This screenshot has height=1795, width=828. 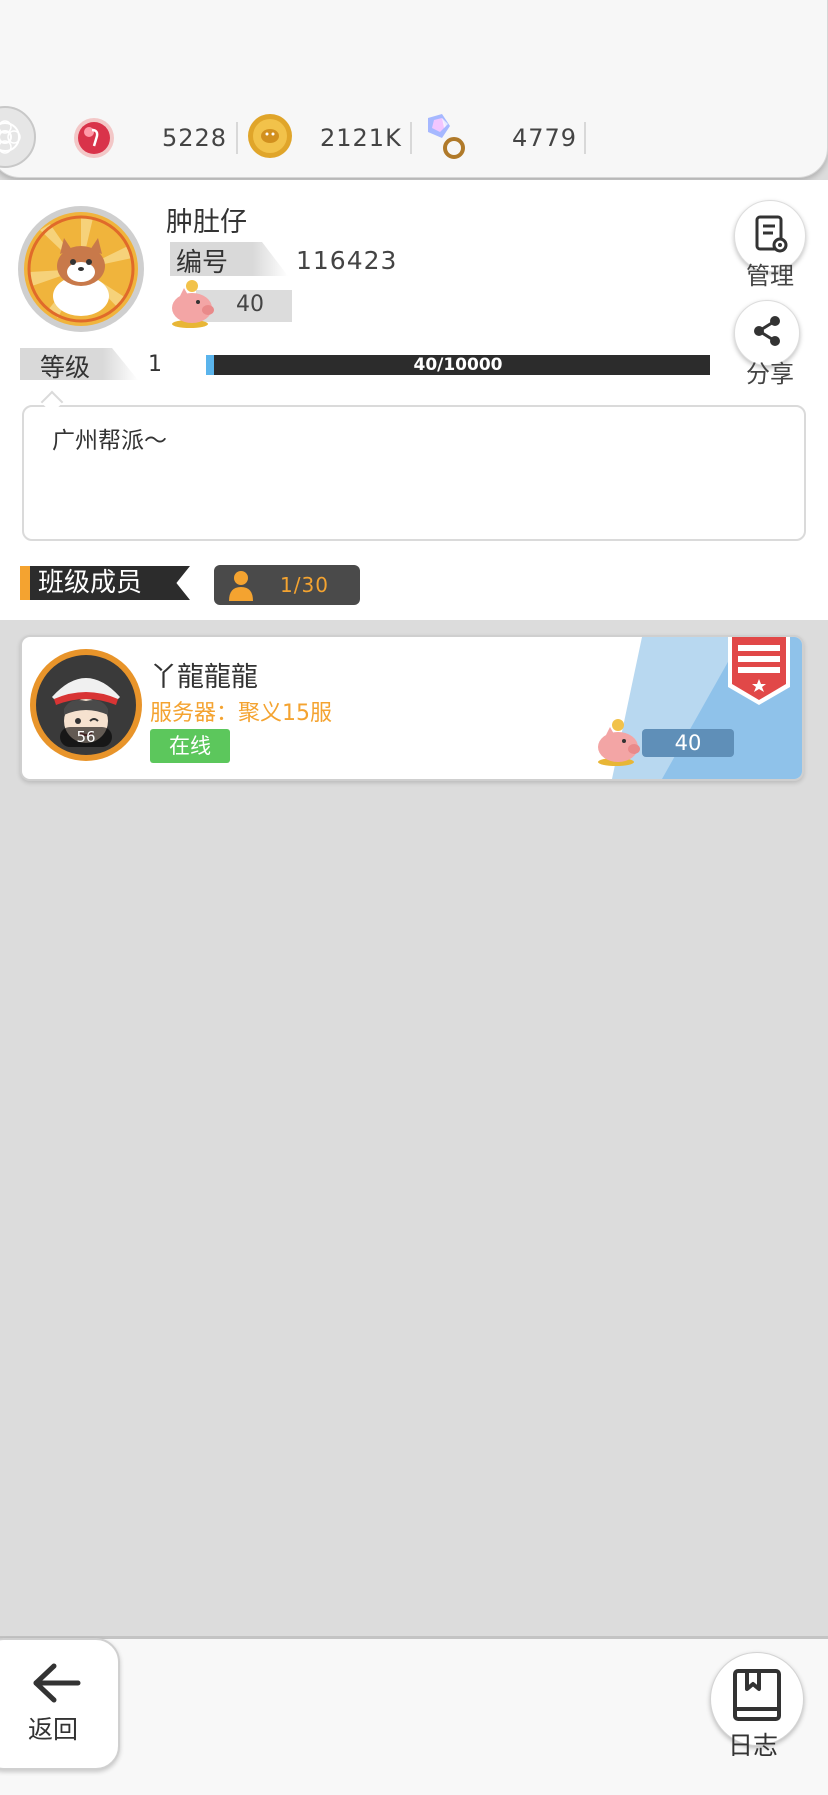 I want to click on level-label: 等级, so click(x=65, y=367).